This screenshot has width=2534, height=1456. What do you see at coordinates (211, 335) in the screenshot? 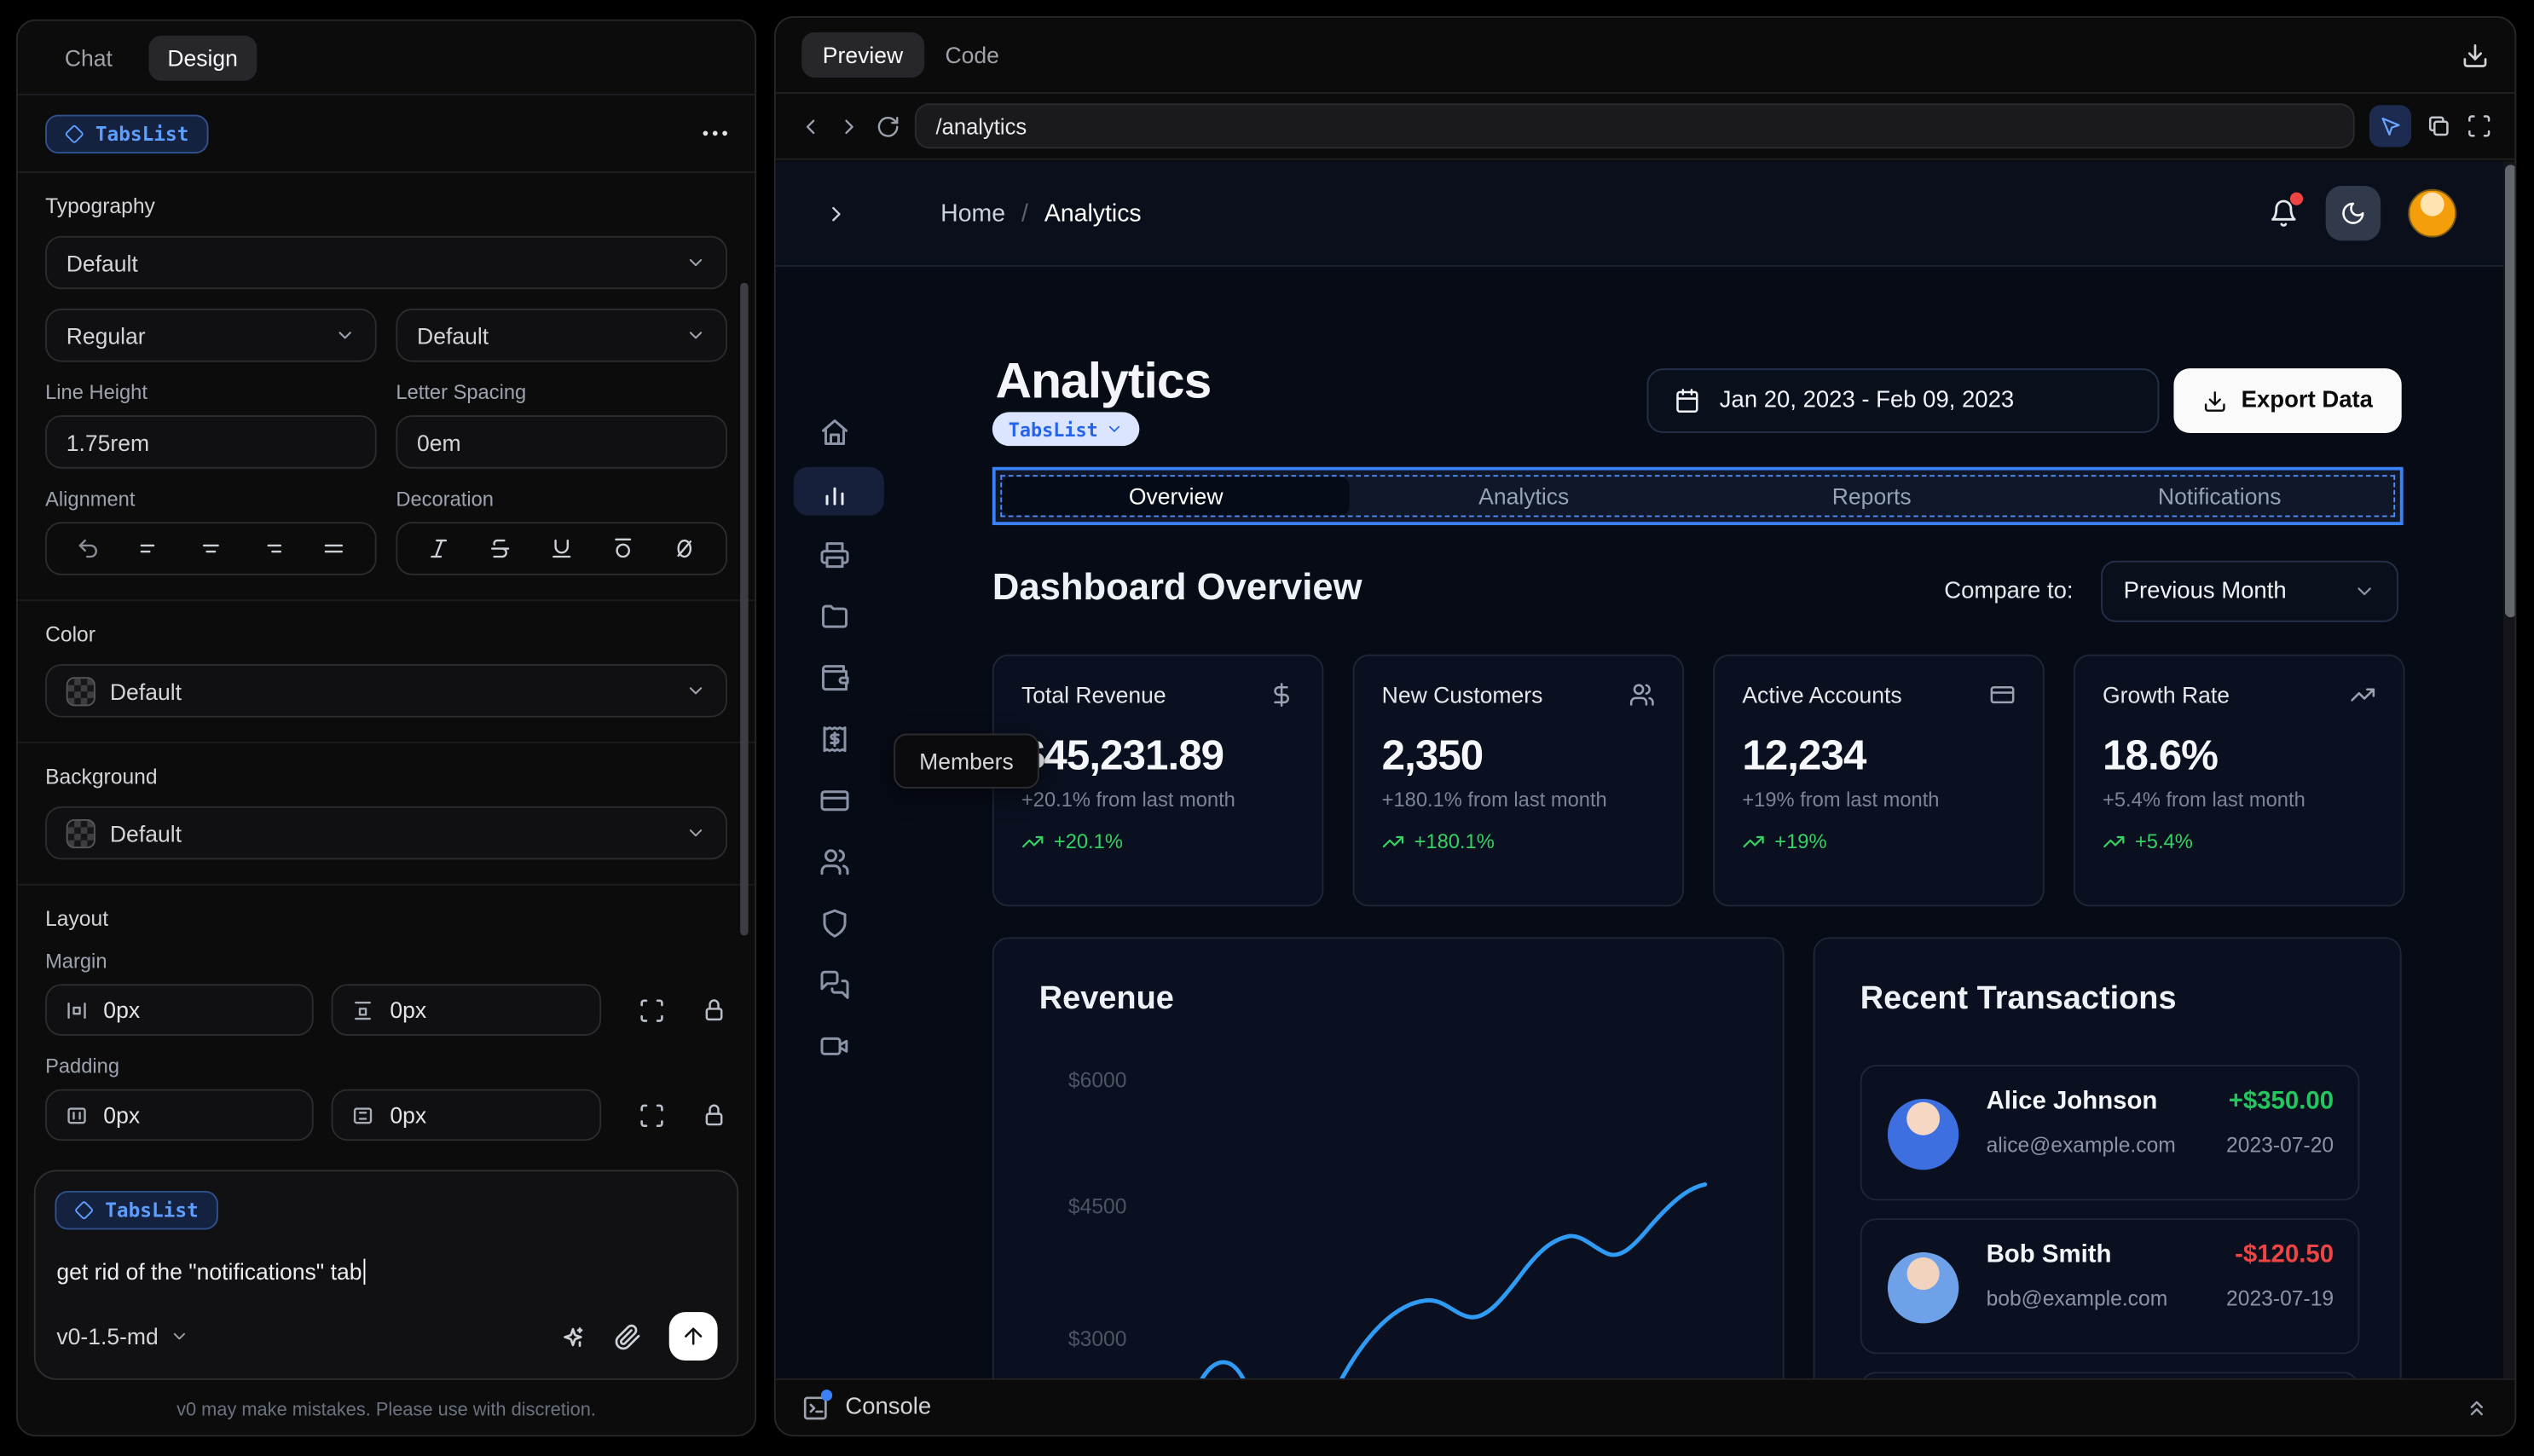
I see `font-weight-select: Regular` at bounding box center [211, 335].